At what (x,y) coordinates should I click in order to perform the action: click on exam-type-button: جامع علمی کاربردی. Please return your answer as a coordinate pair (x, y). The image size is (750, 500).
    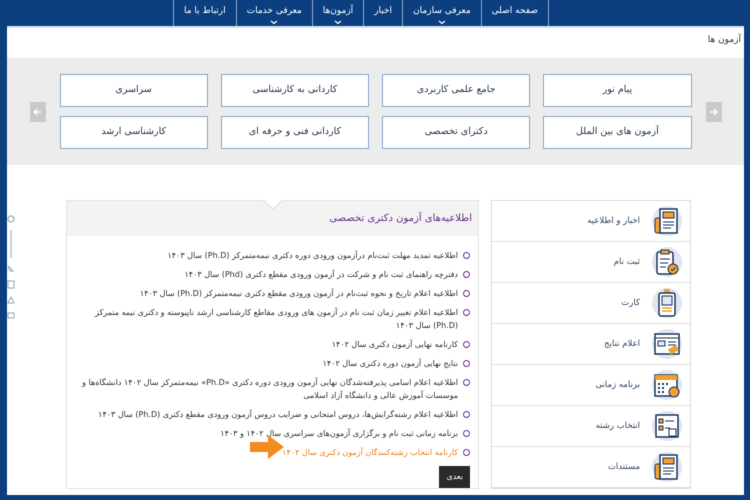
    Looking at the image, I should click on (456, 90).